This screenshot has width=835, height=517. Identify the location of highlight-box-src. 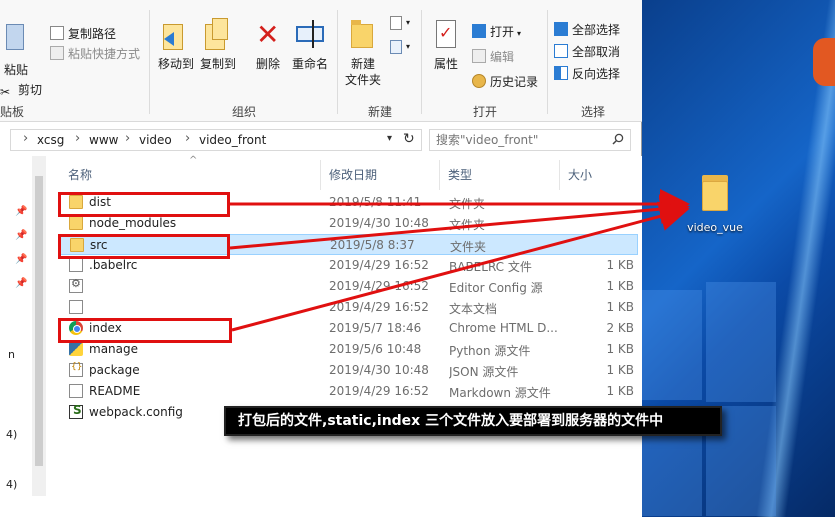
(144, 246).